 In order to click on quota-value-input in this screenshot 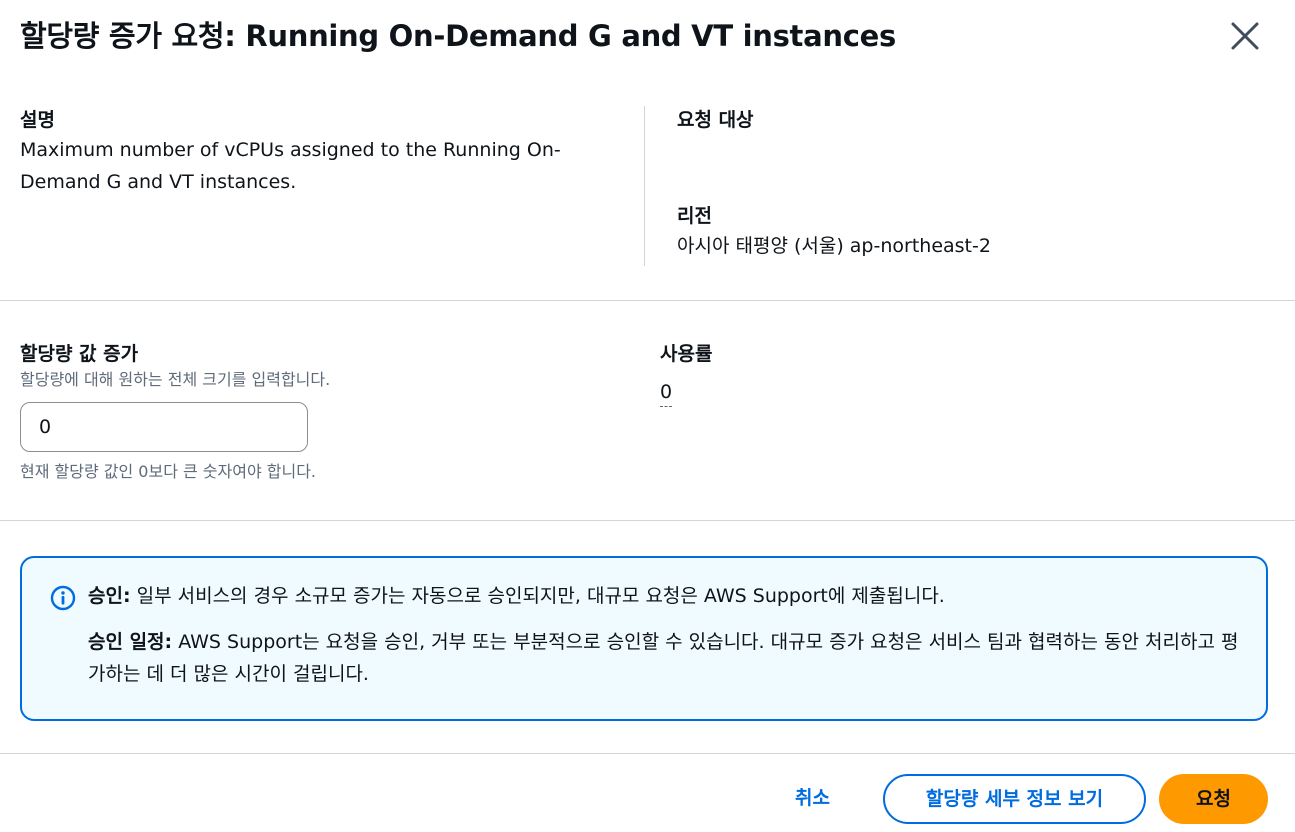, I will do `click(164, 427)`.